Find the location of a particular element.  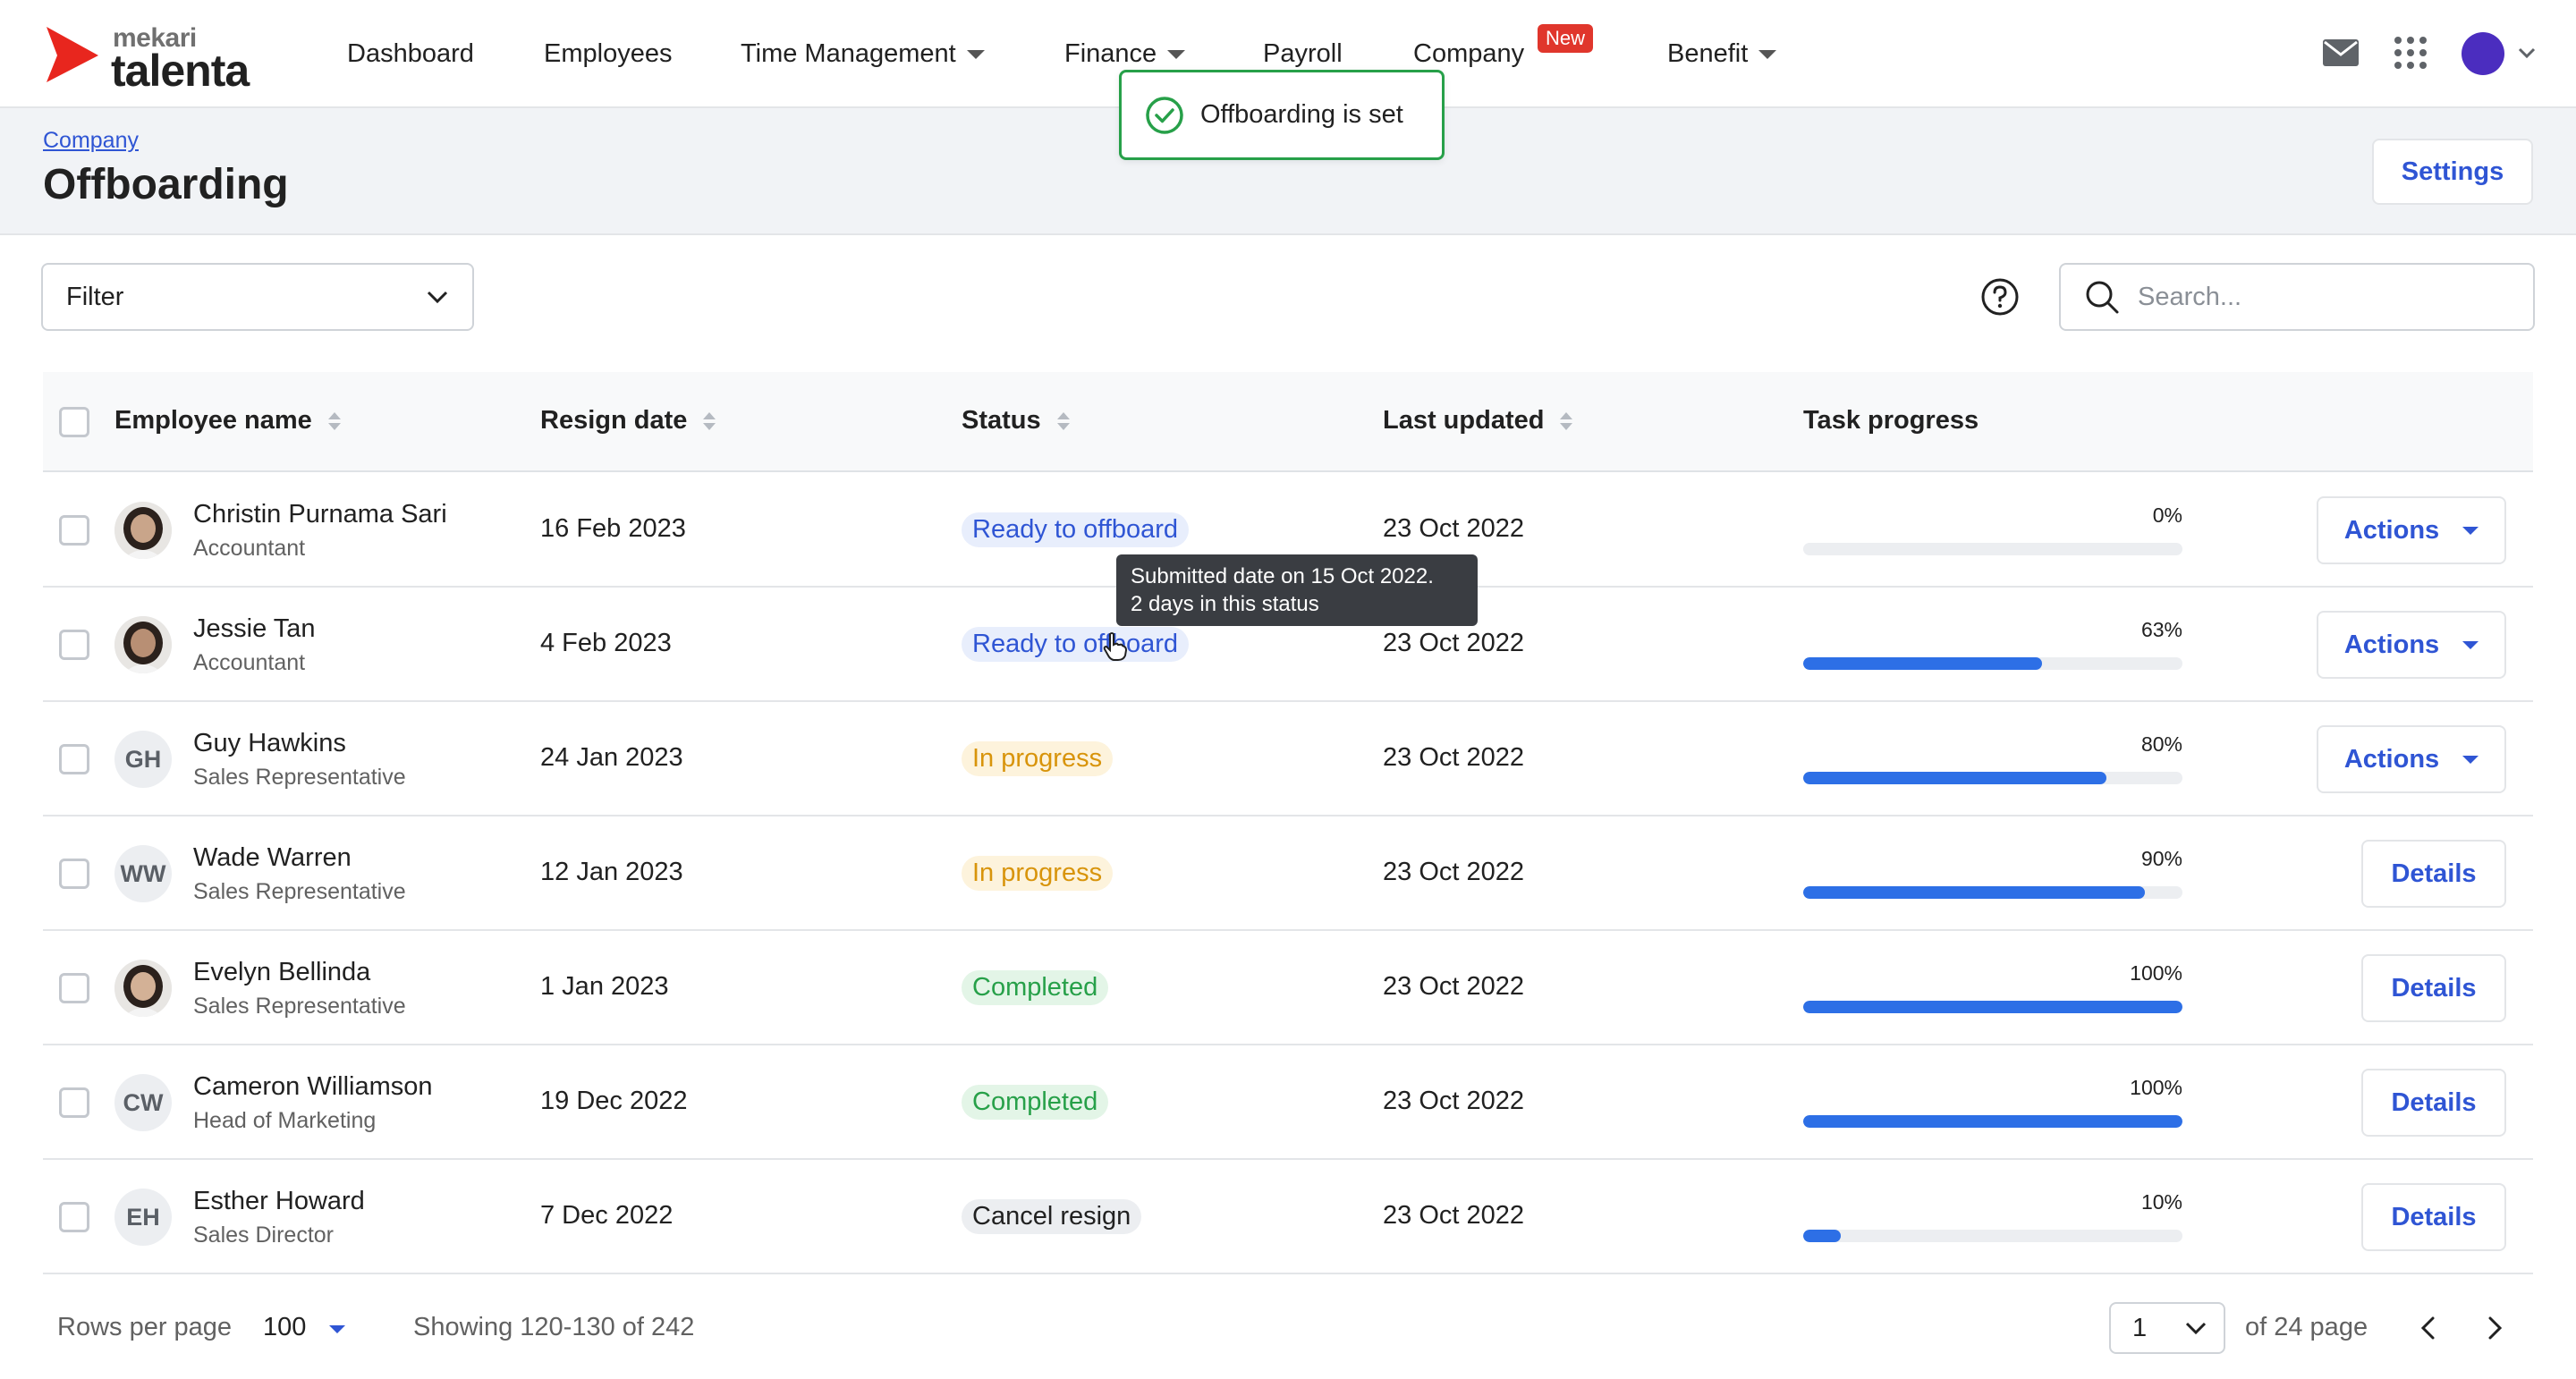

last-updated: 23 Oct 2022 is located at coordinates (1453, 986).